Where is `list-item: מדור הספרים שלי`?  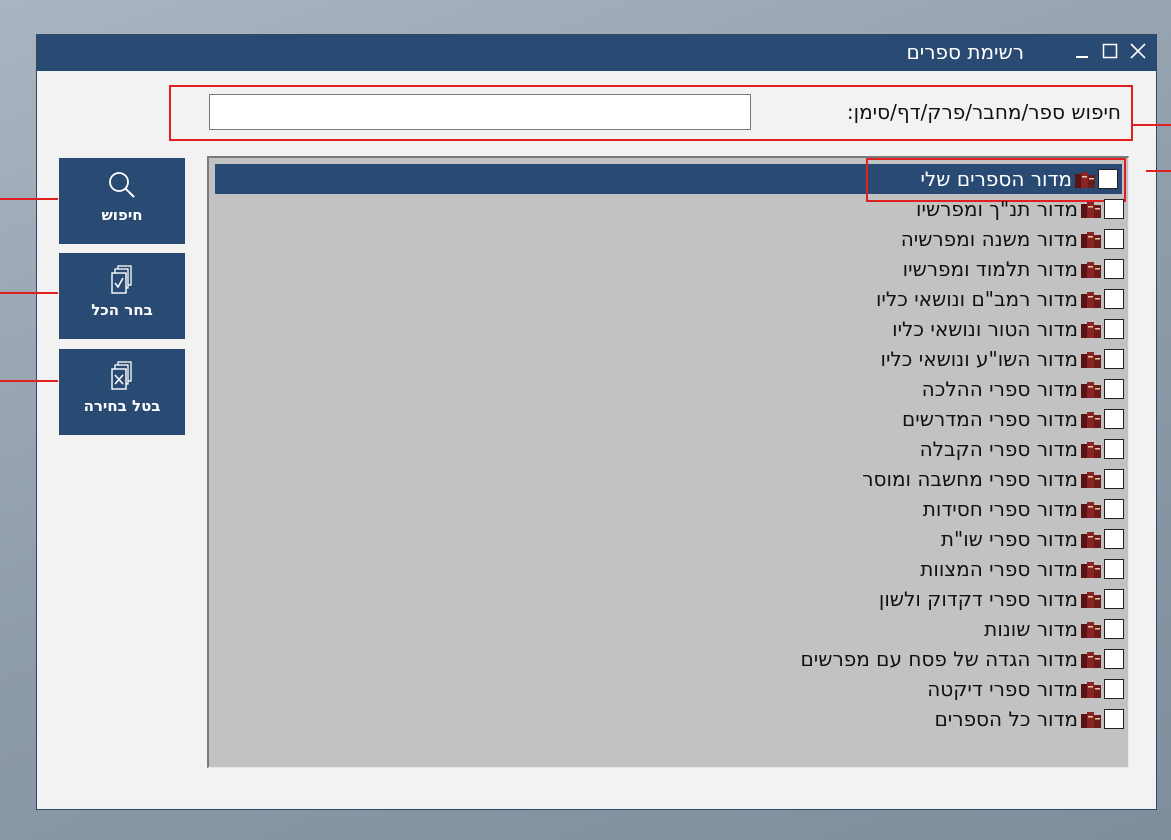 list-item: מדור הספרים שלי is located at coordinates (670, 180).